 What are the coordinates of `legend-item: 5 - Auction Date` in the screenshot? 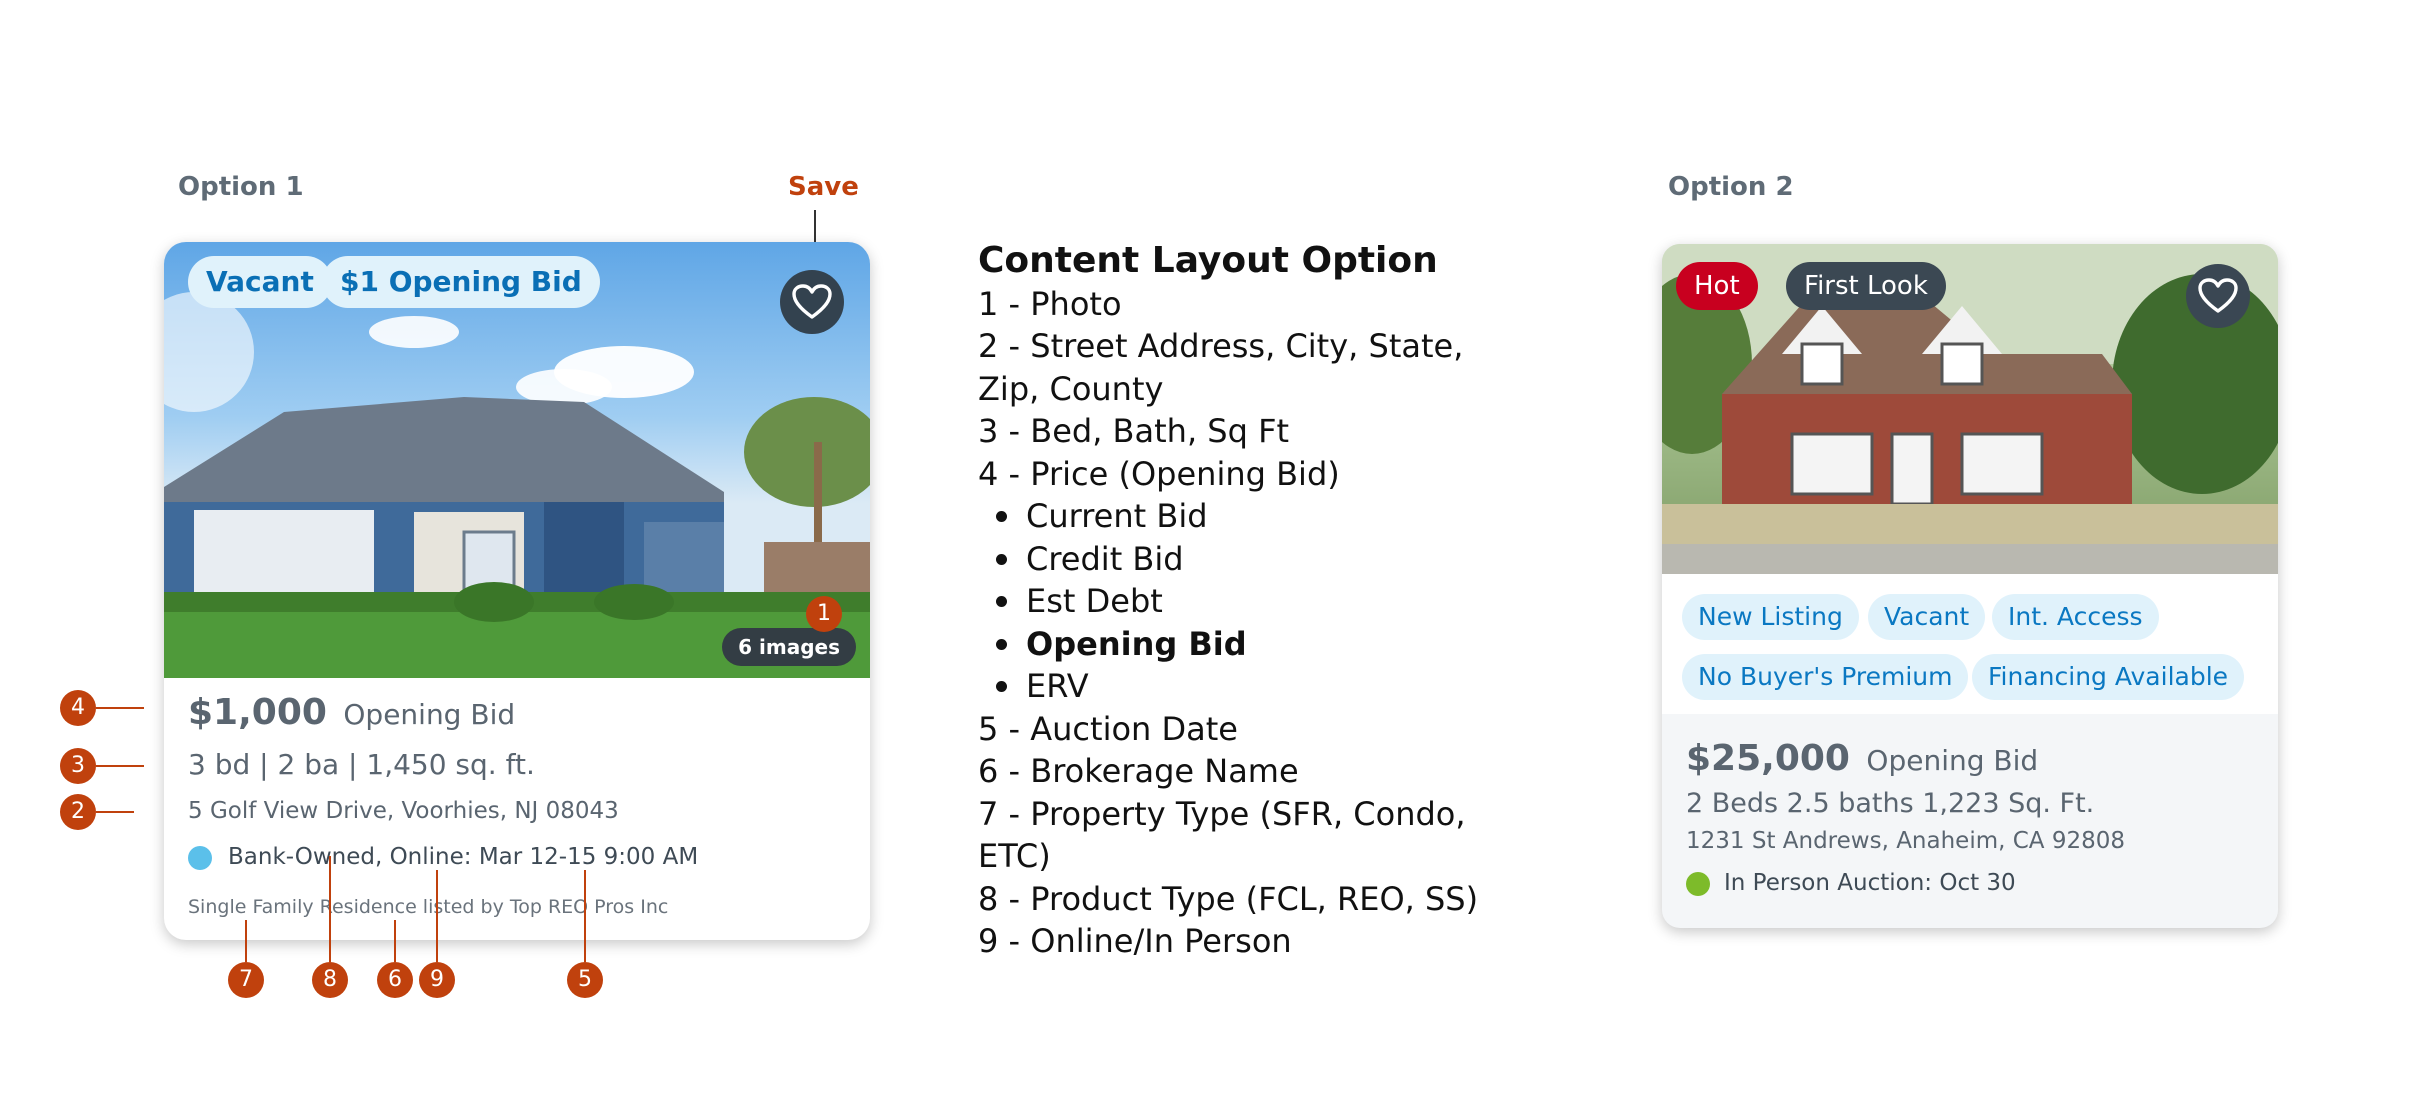 It's located at (1108, 728).